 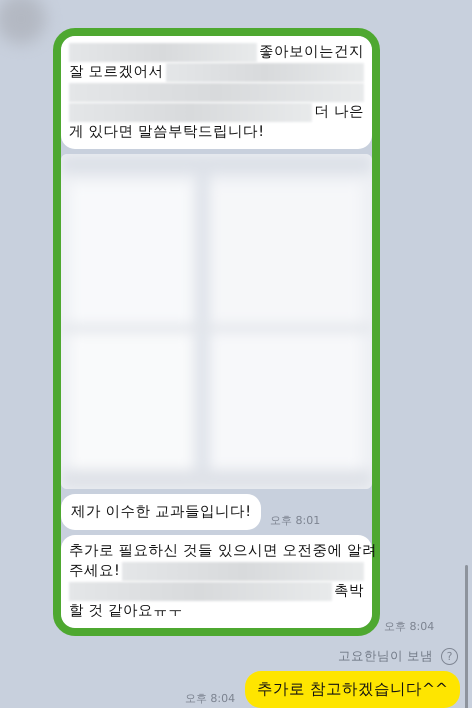 What do you see at coordinates (385, 656) in the screenshot?
I see `sender-note: 고요한님이 보냄` at bounding box center [385, 656].